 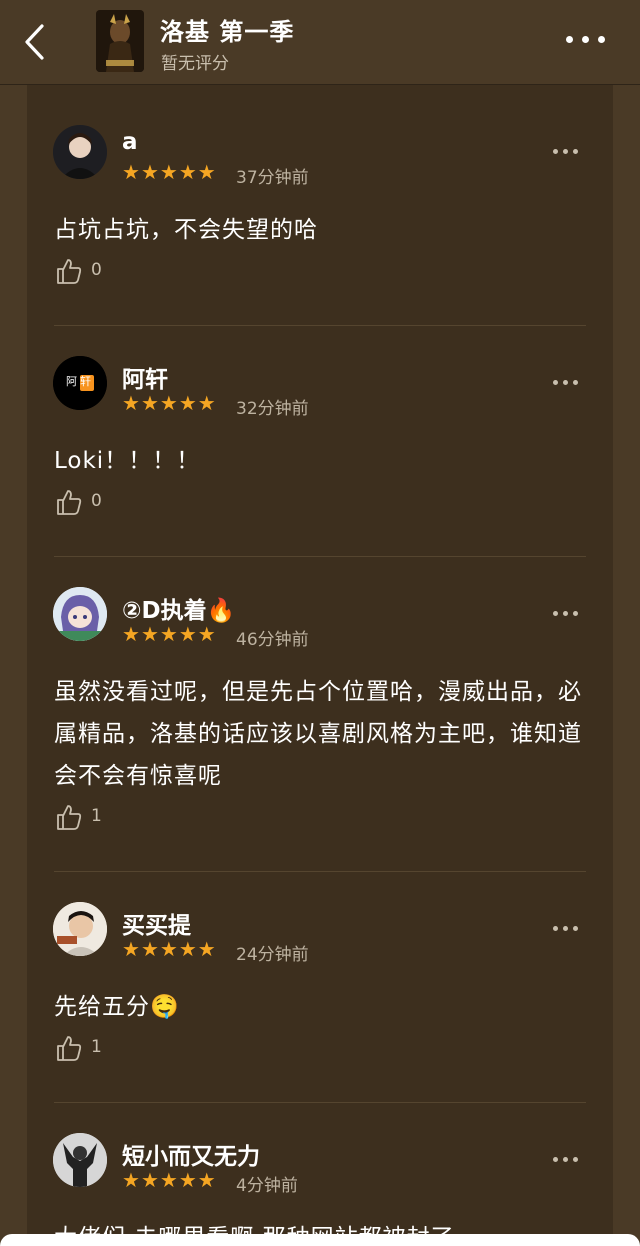 What do you see at coordinates (272, 178) in the screenshot?
I see `comment-time: 37分钟前` at bounding box center [272, 178].